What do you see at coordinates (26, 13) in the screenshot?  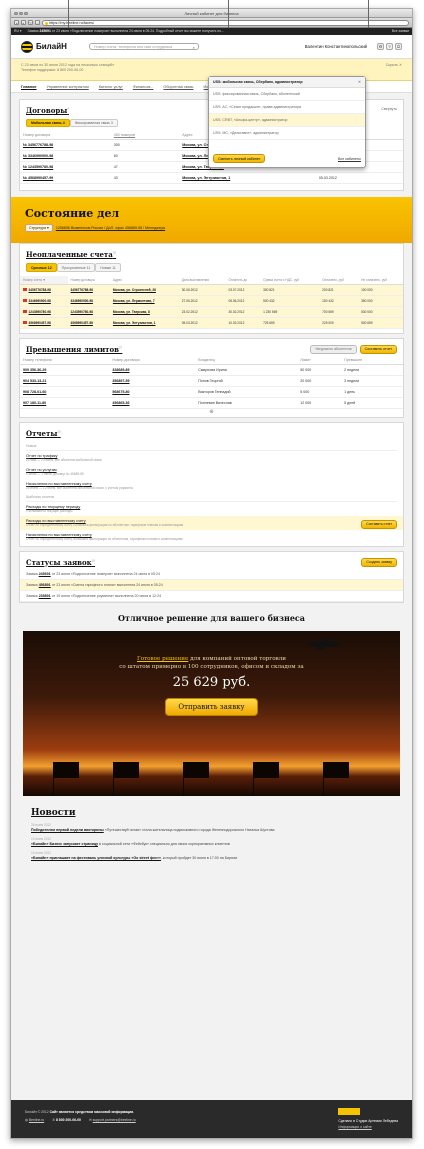 I see `zoom-window-icon` at bounding box center [26, 13].